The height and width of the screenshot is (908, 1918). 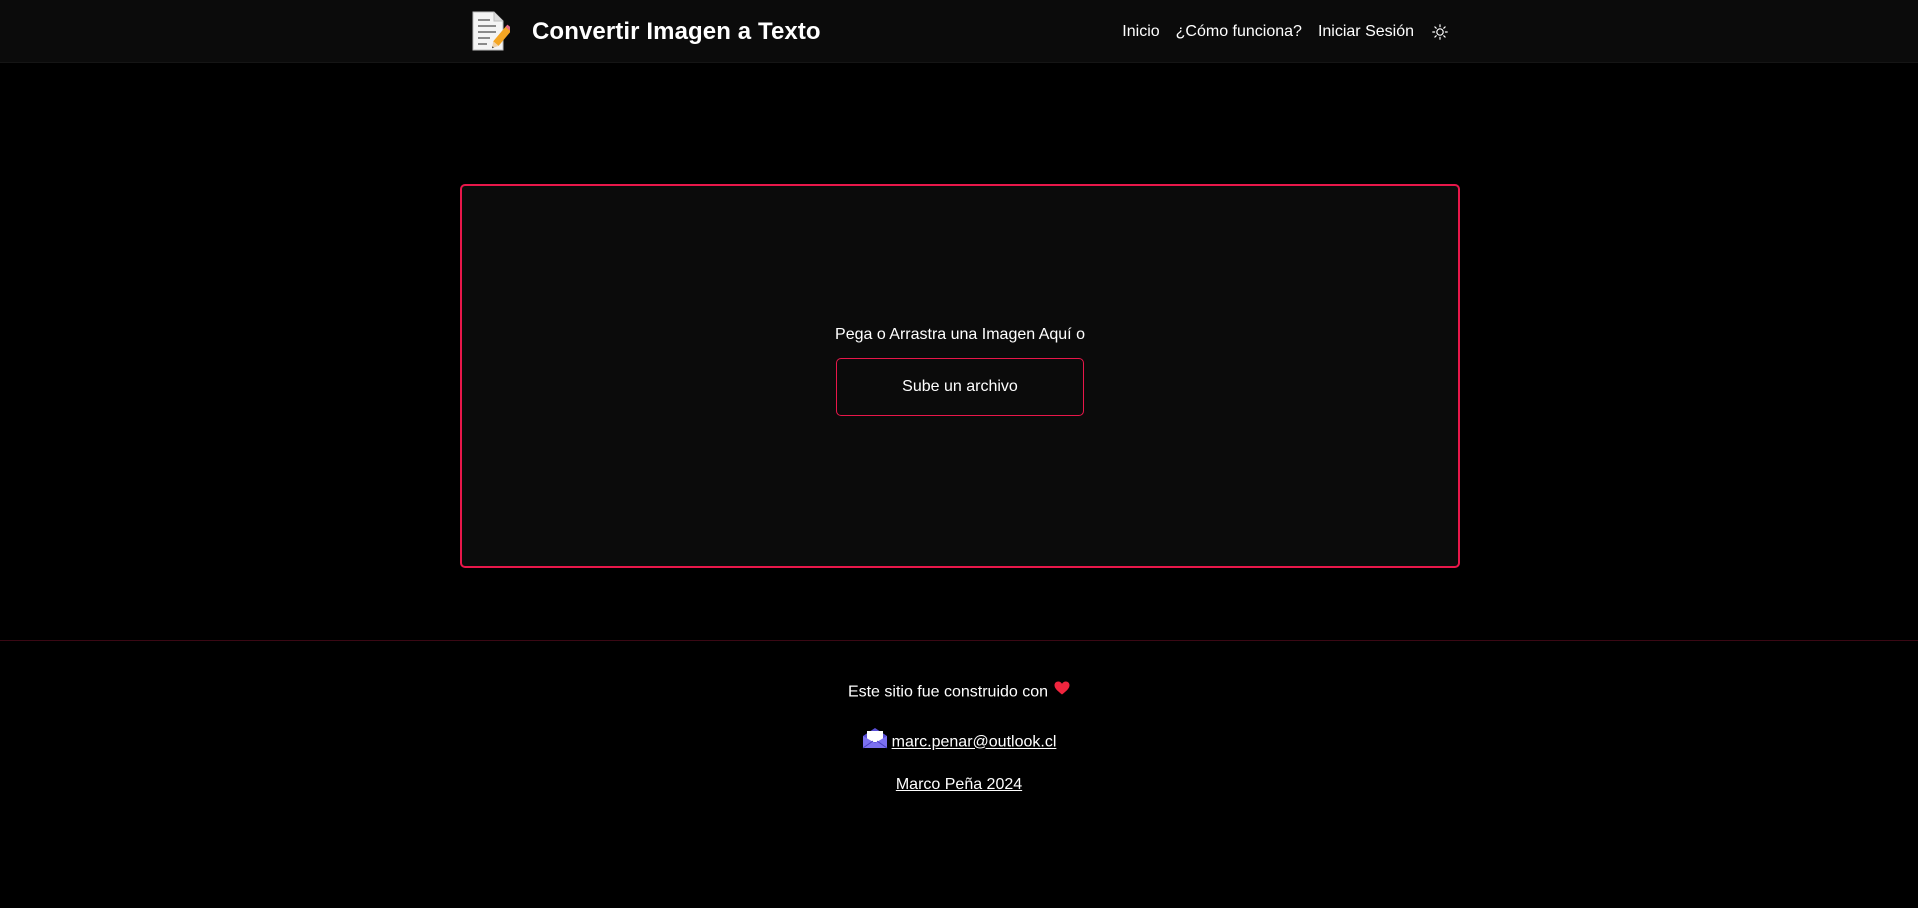 I want to click on sun-icon, so click(x=1440, y=31).